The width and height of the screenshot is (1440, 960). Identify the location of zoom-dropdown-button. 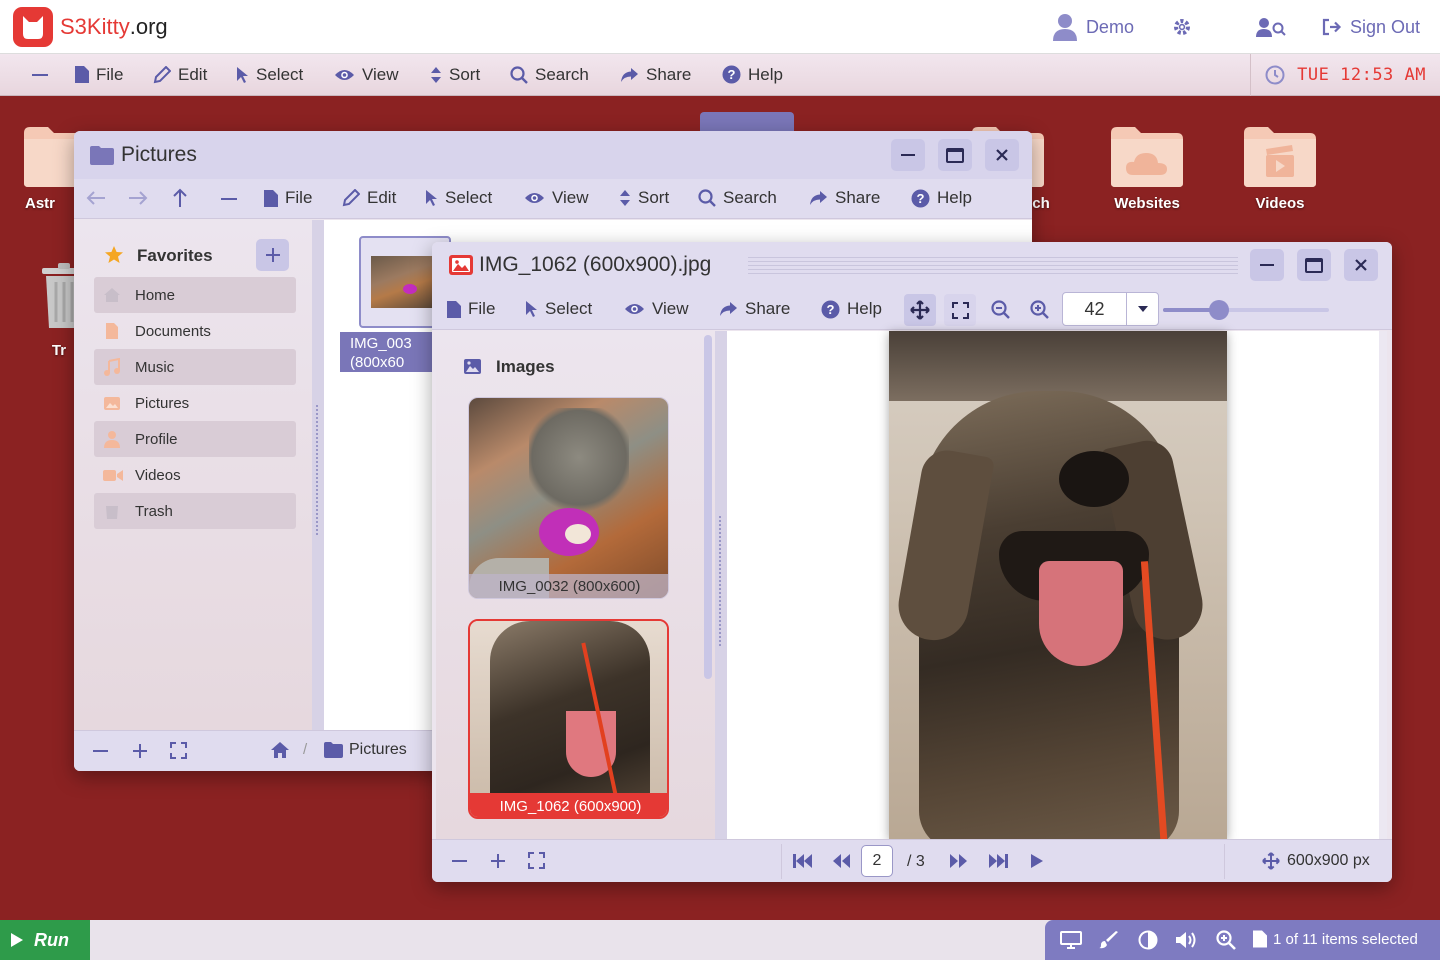
(1142, 309).